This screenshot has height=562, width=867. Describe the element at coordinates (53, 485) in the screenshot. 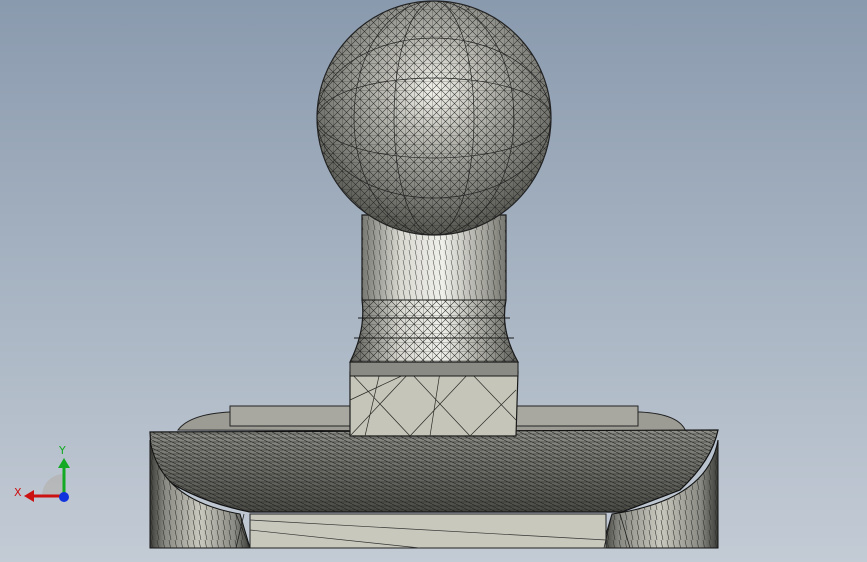

I see `axis-triad-quadrant` at that location.